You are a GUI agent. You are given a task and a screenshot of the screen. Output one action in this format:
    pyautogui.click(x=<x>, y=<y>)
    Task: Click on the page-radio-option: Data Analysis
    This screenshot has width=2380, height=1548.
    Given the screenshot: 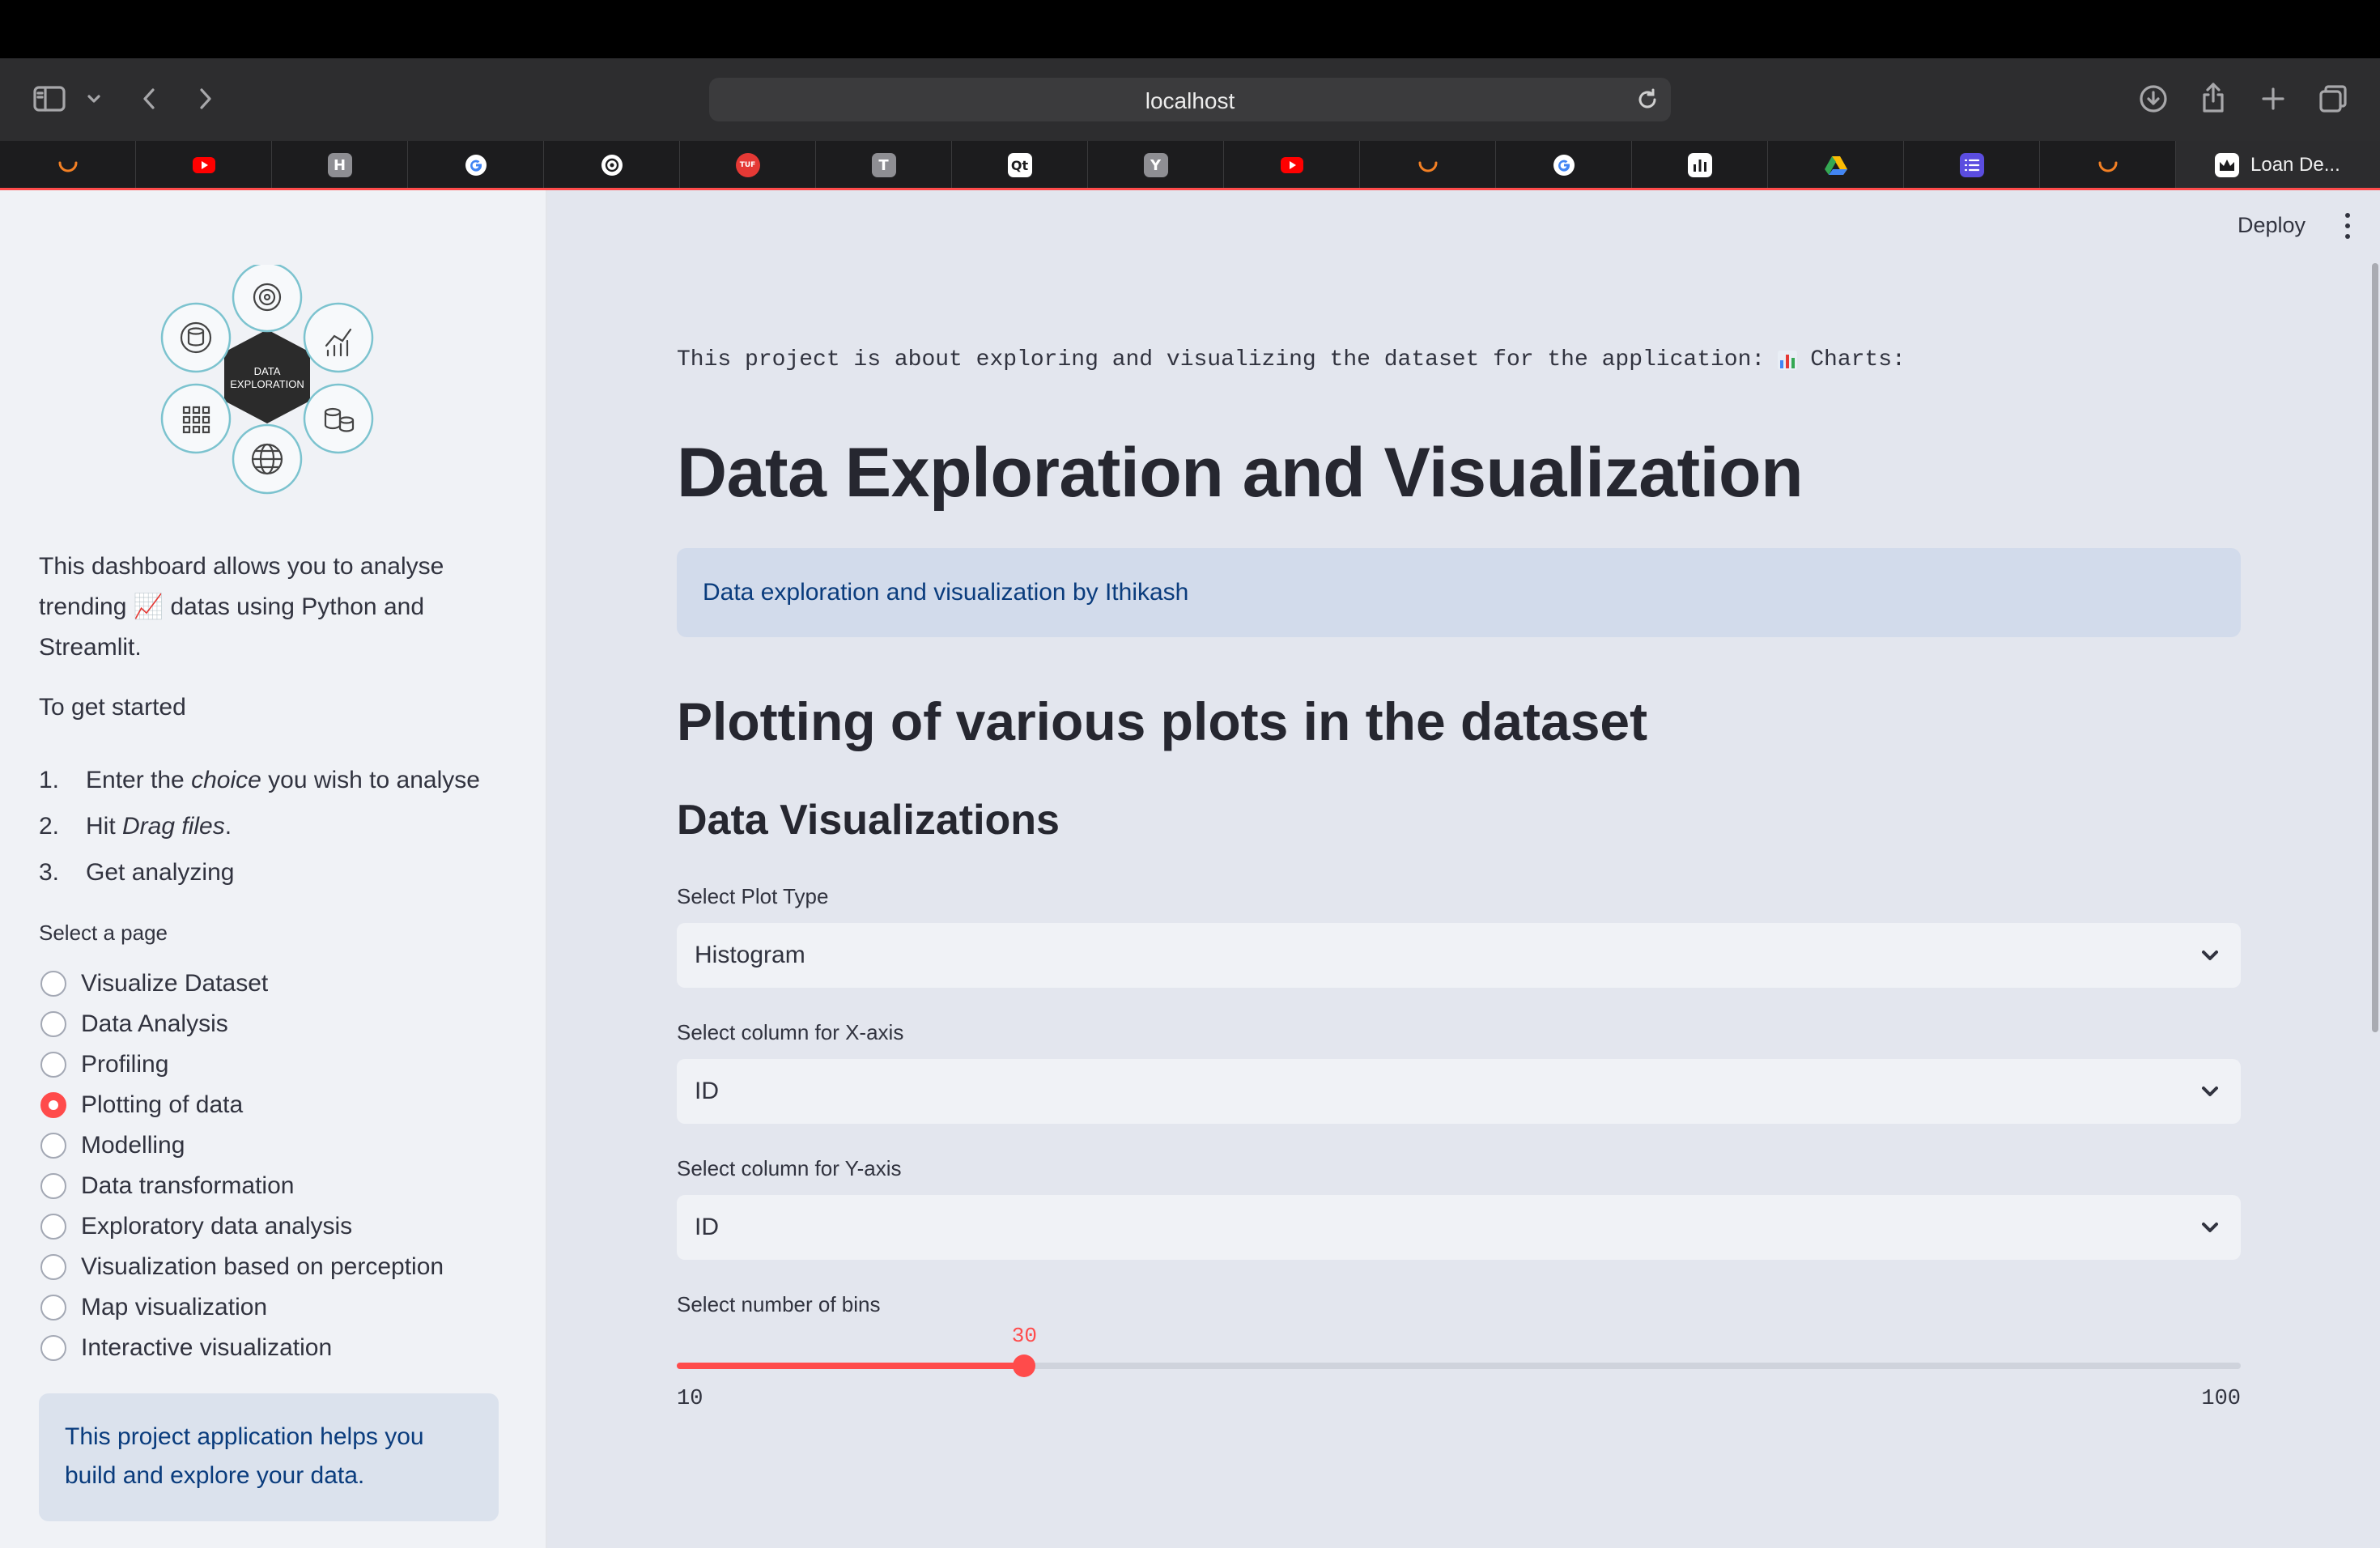 What is the action you would take?
    pyautogui.click(x=242, y=1024)
    